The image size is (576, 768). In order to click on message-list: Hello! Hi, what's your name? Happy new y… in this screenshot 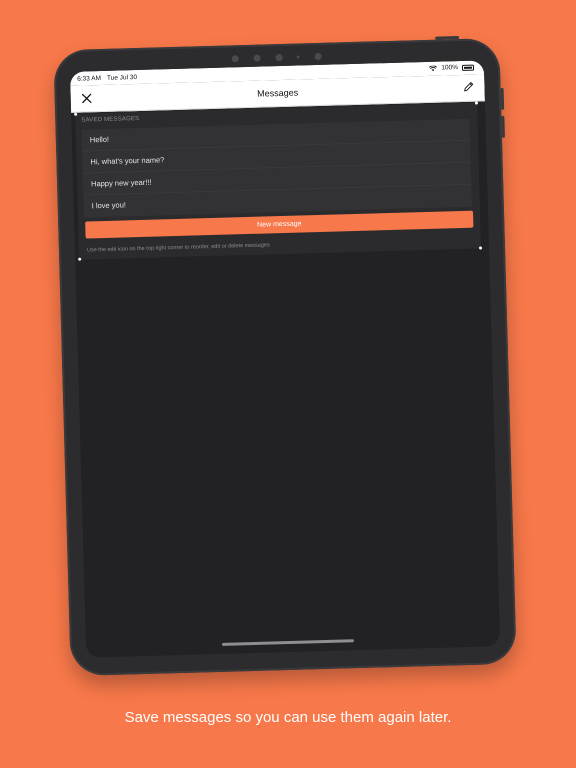, I will do `click(276, 168)`.